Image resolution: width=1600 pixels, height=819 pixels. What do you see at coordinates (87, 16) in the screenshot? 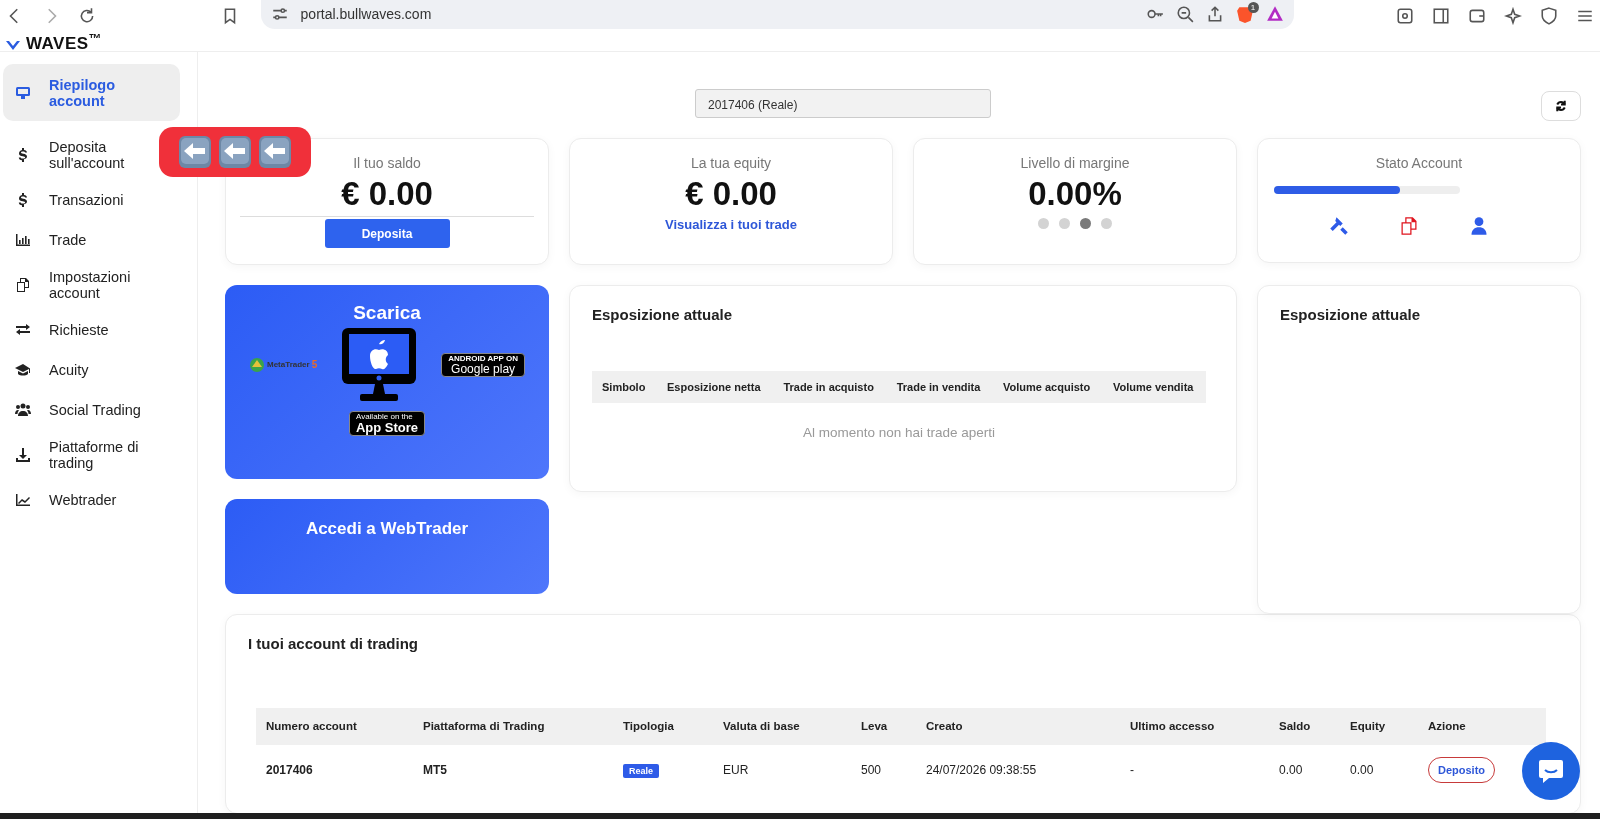
I see `reload-icon` at bounding box center [87, 16].